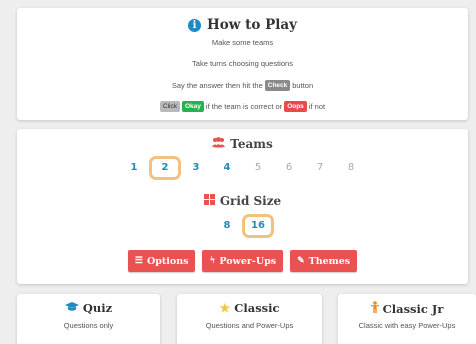  Describe the element at coordinates (227, 168) in the screenshot. I see `teams-option: 4` at that location.